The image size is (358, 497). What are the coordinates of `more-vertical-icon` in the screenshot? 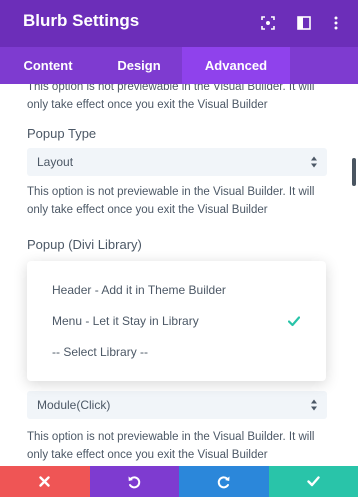 It's located at (336, 23).